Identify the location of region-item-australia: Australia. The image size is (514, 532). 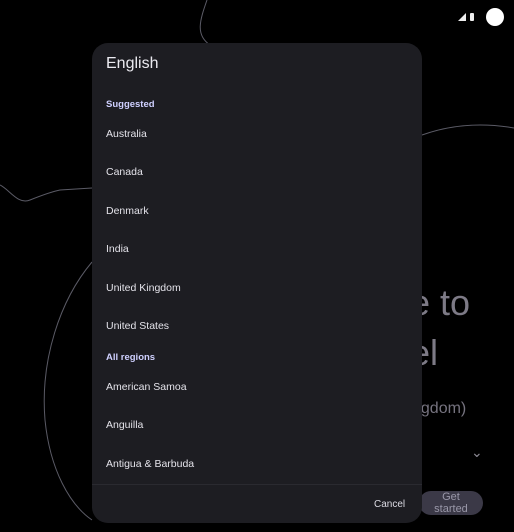
(257, 134).